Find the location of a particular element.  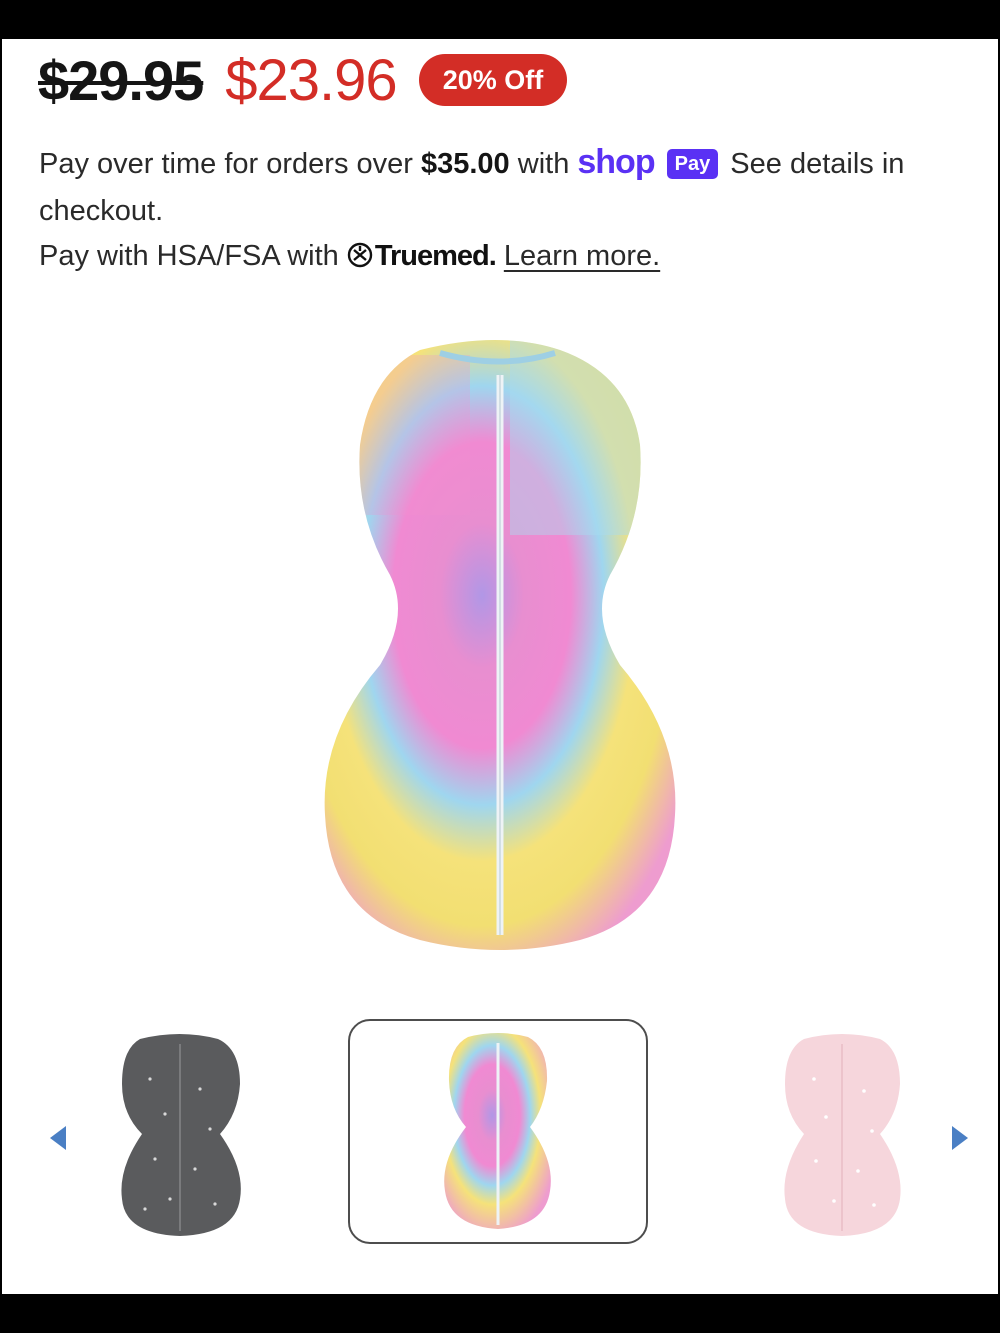

thumbnail-charcoal-swaddle is located at coordinates (212, 1131).